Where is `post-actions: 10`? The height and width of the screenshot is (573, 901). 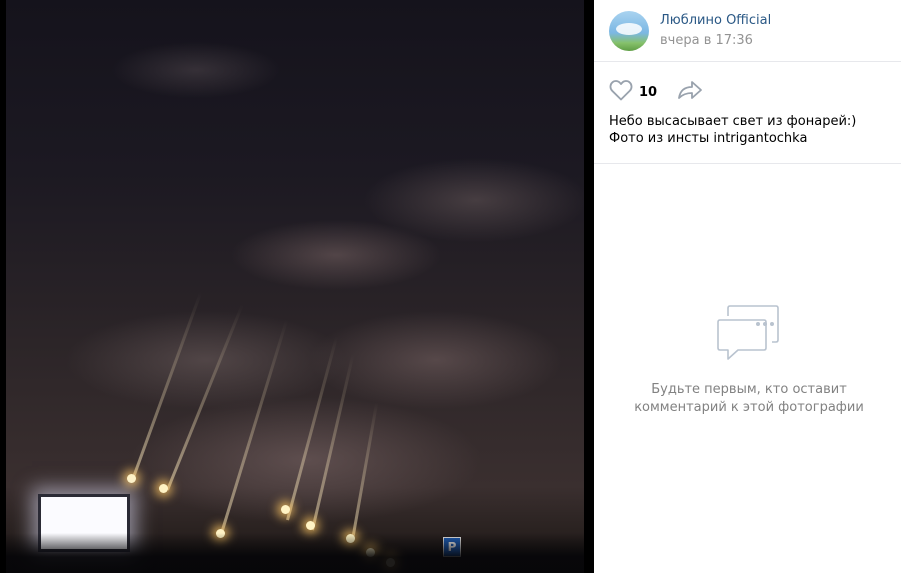
post-actions: 10 is located at coordinates (656, 92).